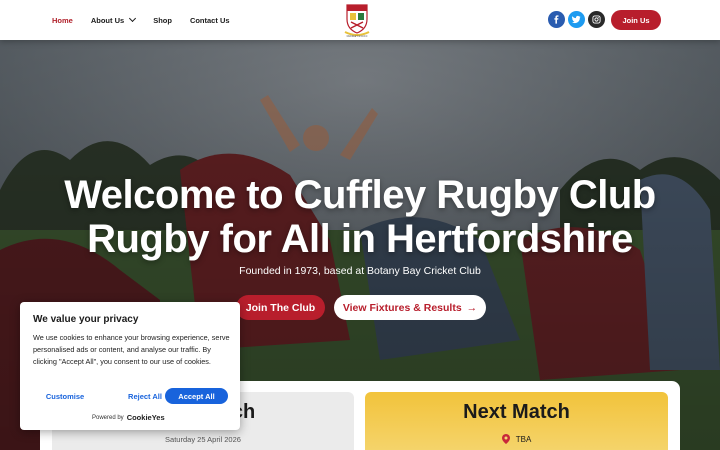 The image size is (720, 450). Describe the element at coordinates (203, 439) in the screenshot. I see `last-match-date: Saturday 25 April 2026` at that location.